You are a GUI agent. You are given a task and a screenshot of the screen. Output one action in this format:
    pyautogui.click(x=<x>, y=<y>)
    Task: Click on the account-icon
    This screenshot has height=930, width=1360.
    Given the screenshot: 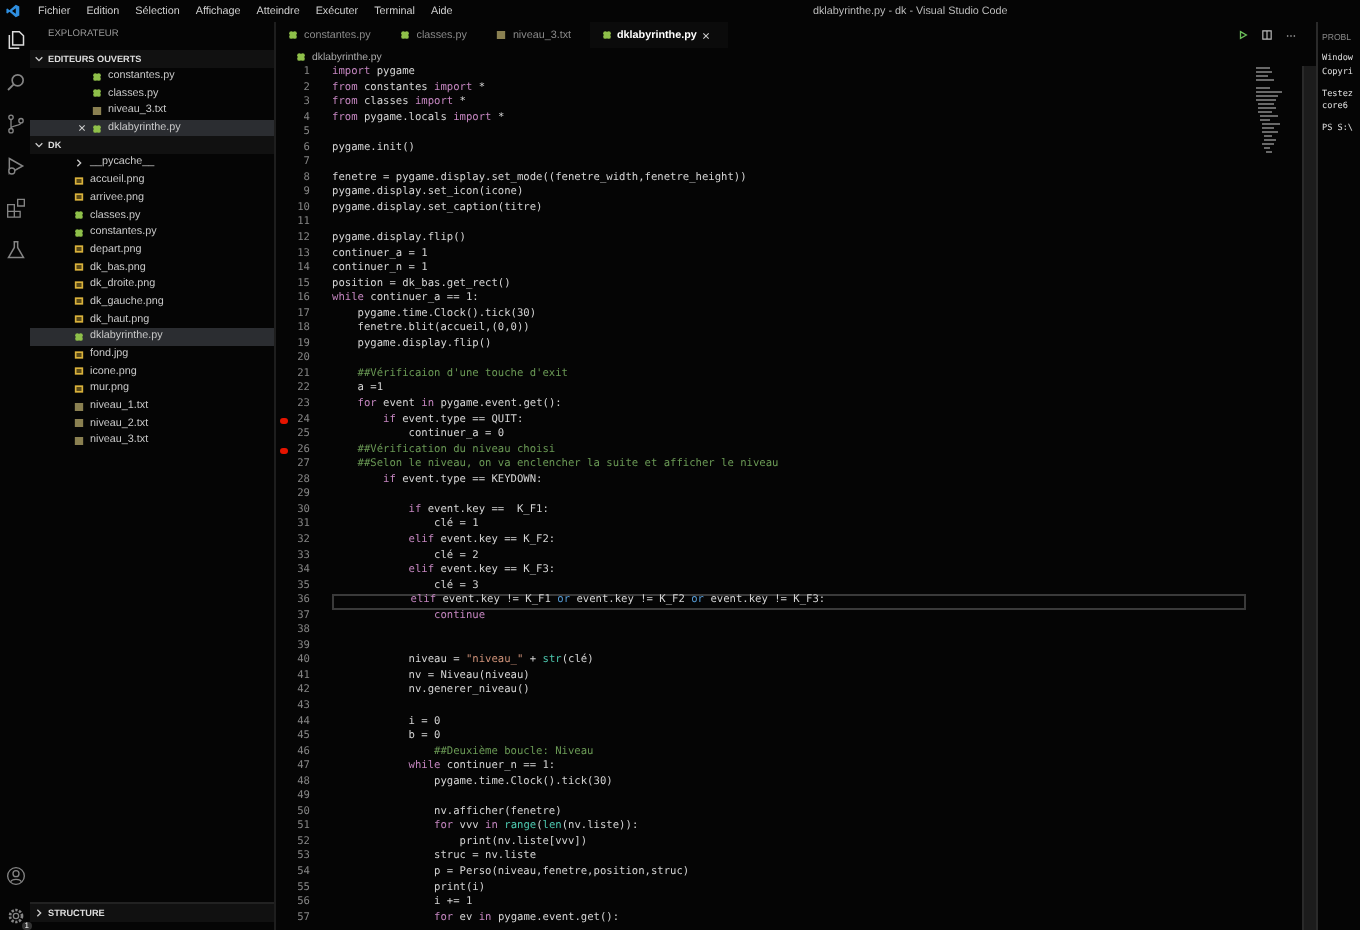 What is the action you would take?
    pyautogui.click(x=15, y=876)
    